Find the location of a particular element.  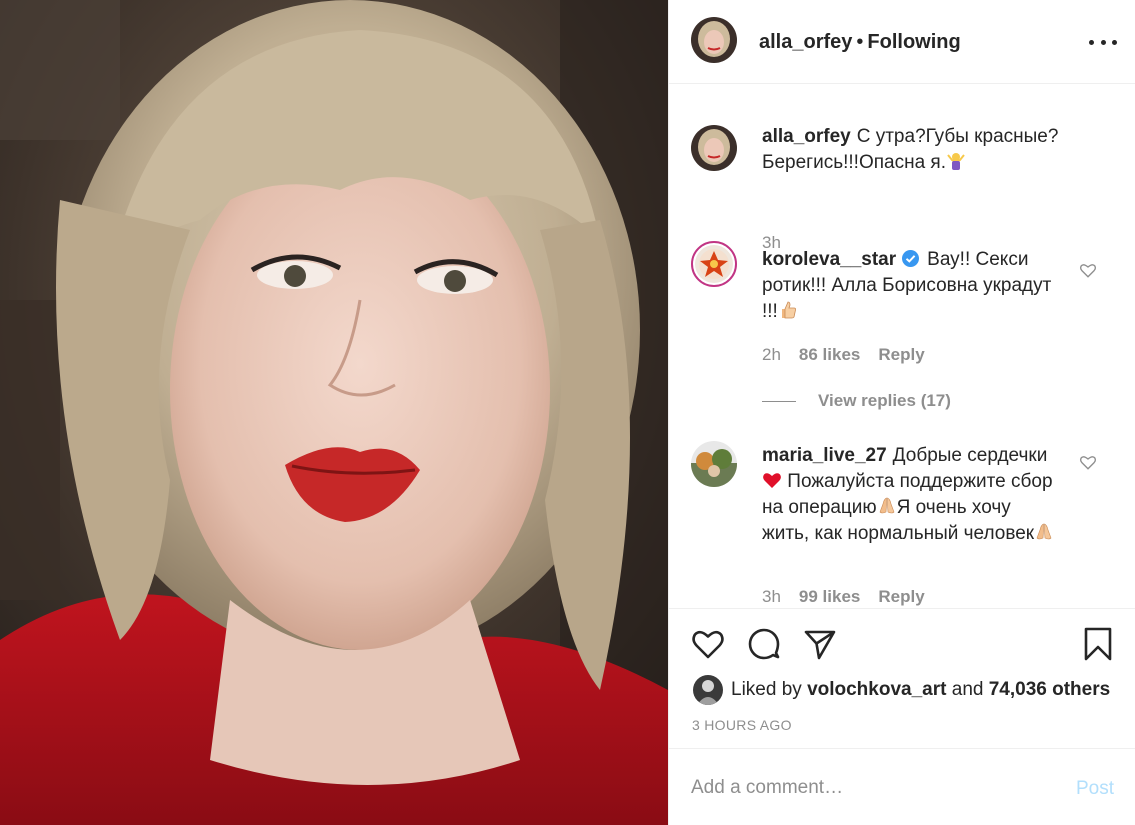

liker-avatar is located at coordinates (708, 690).